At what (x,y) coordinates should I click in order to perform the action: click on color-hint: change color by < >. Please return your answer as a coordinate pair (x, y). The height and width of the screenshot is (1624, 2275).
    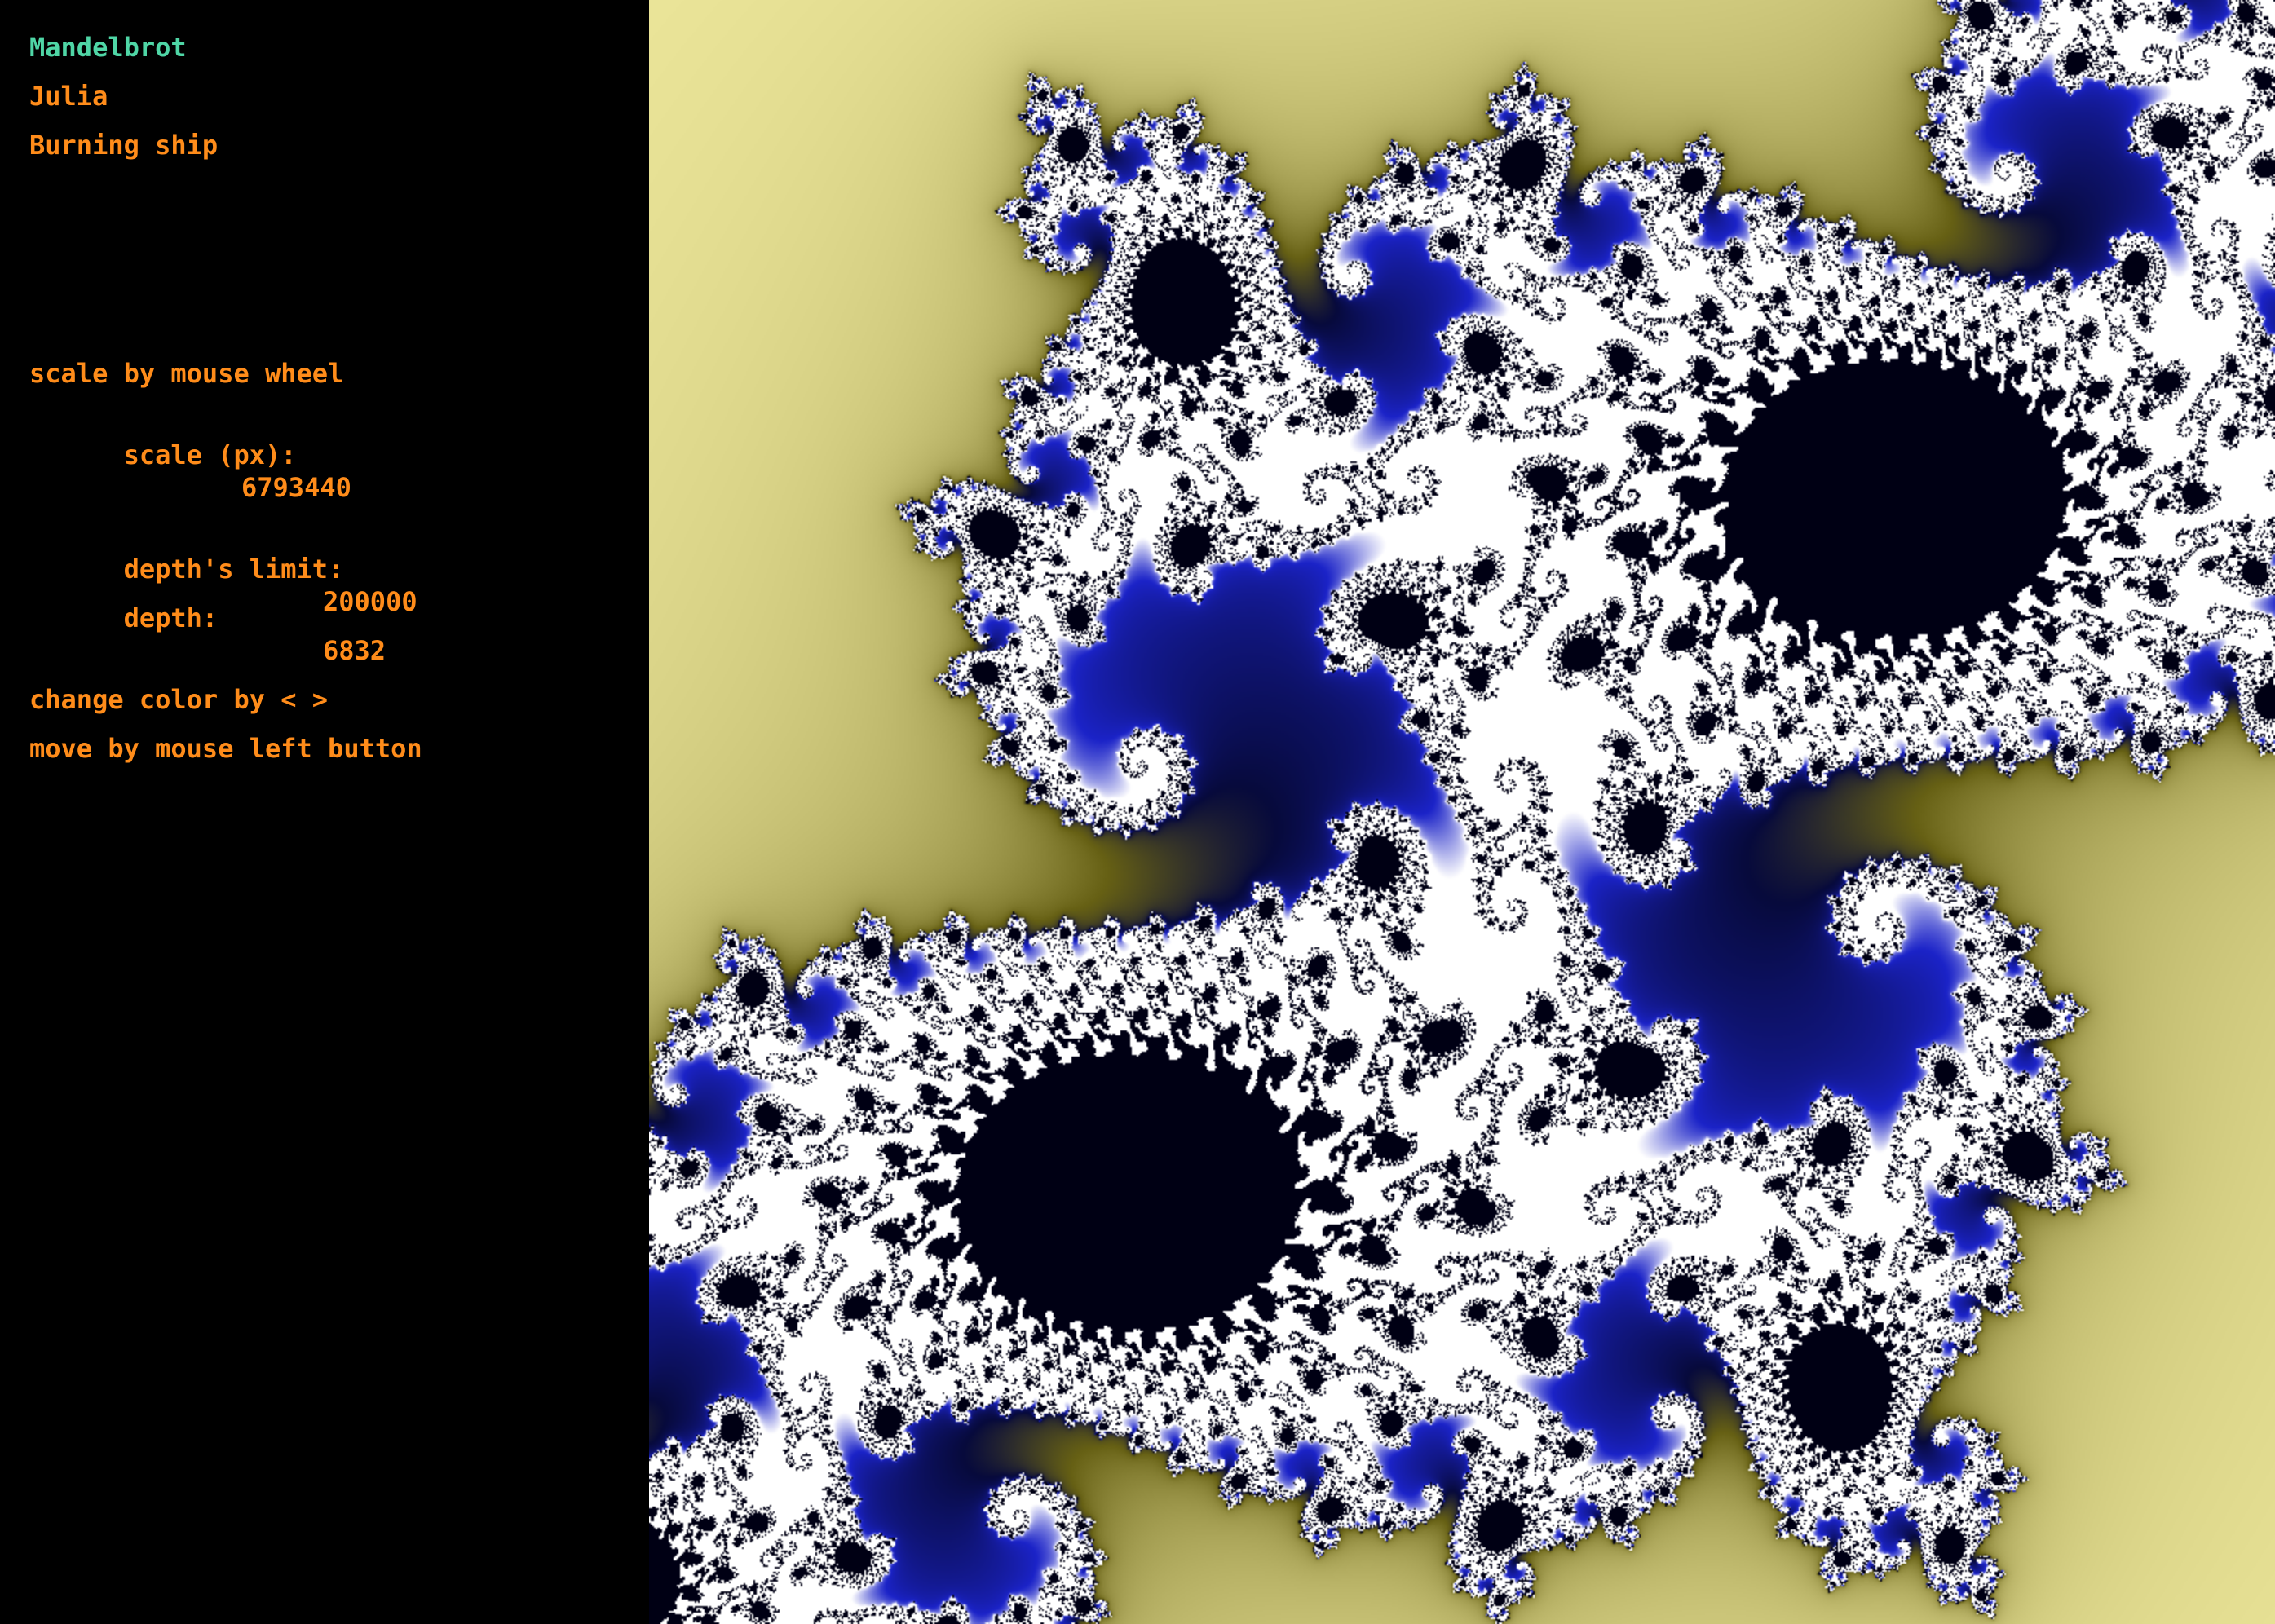
    Looking at the image, I should click on (179, 699).